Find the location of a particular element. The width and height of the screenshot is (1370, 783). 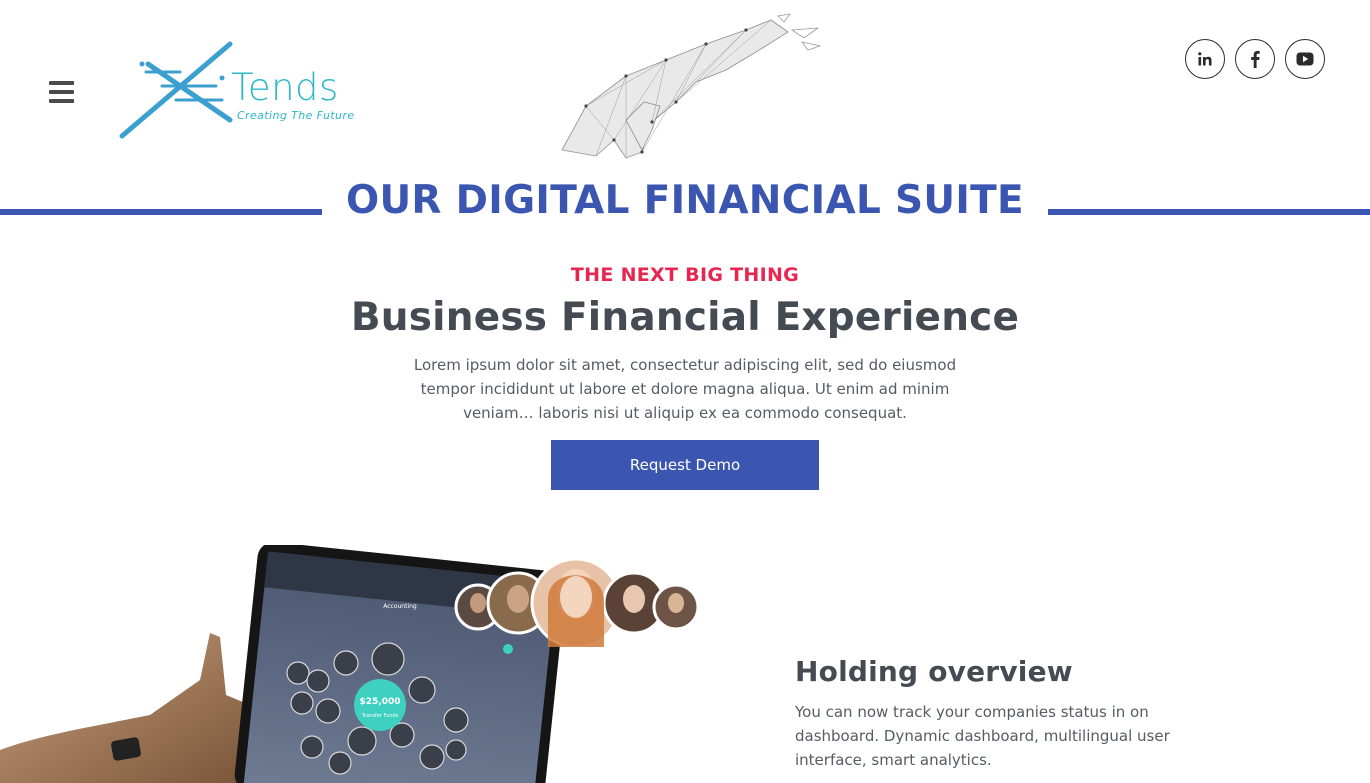

logo-name: Tends is located at coordinates (285, 87).